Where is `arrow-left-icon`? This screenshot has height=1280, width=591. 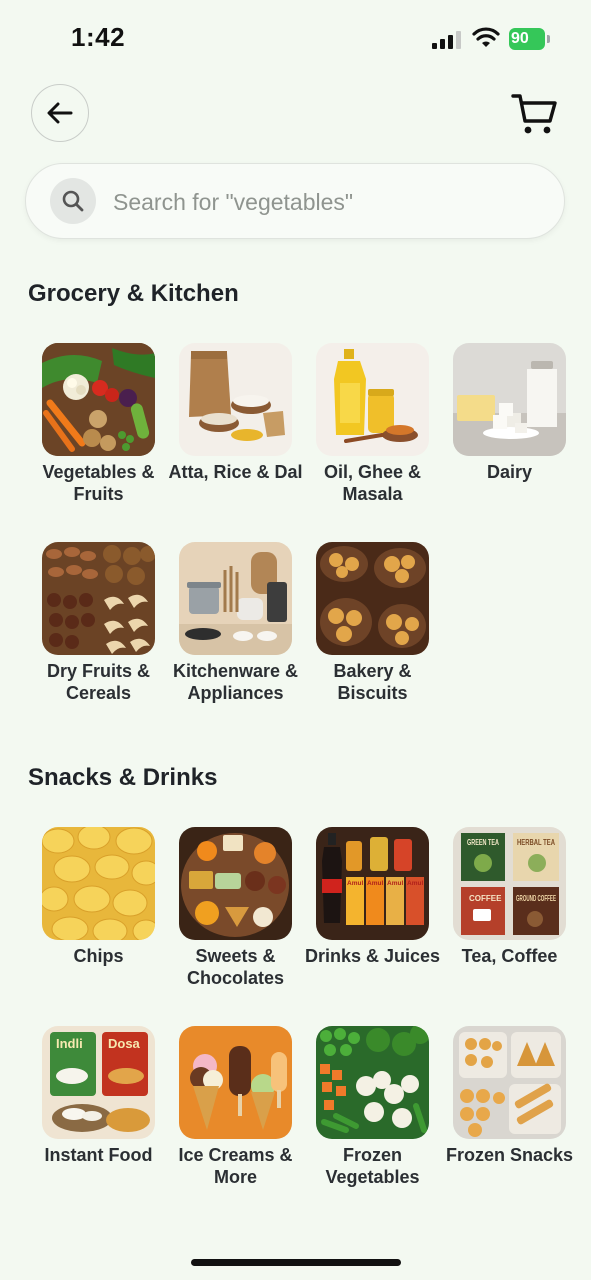
arrow-left-icon is located at coordinates (60, 113).